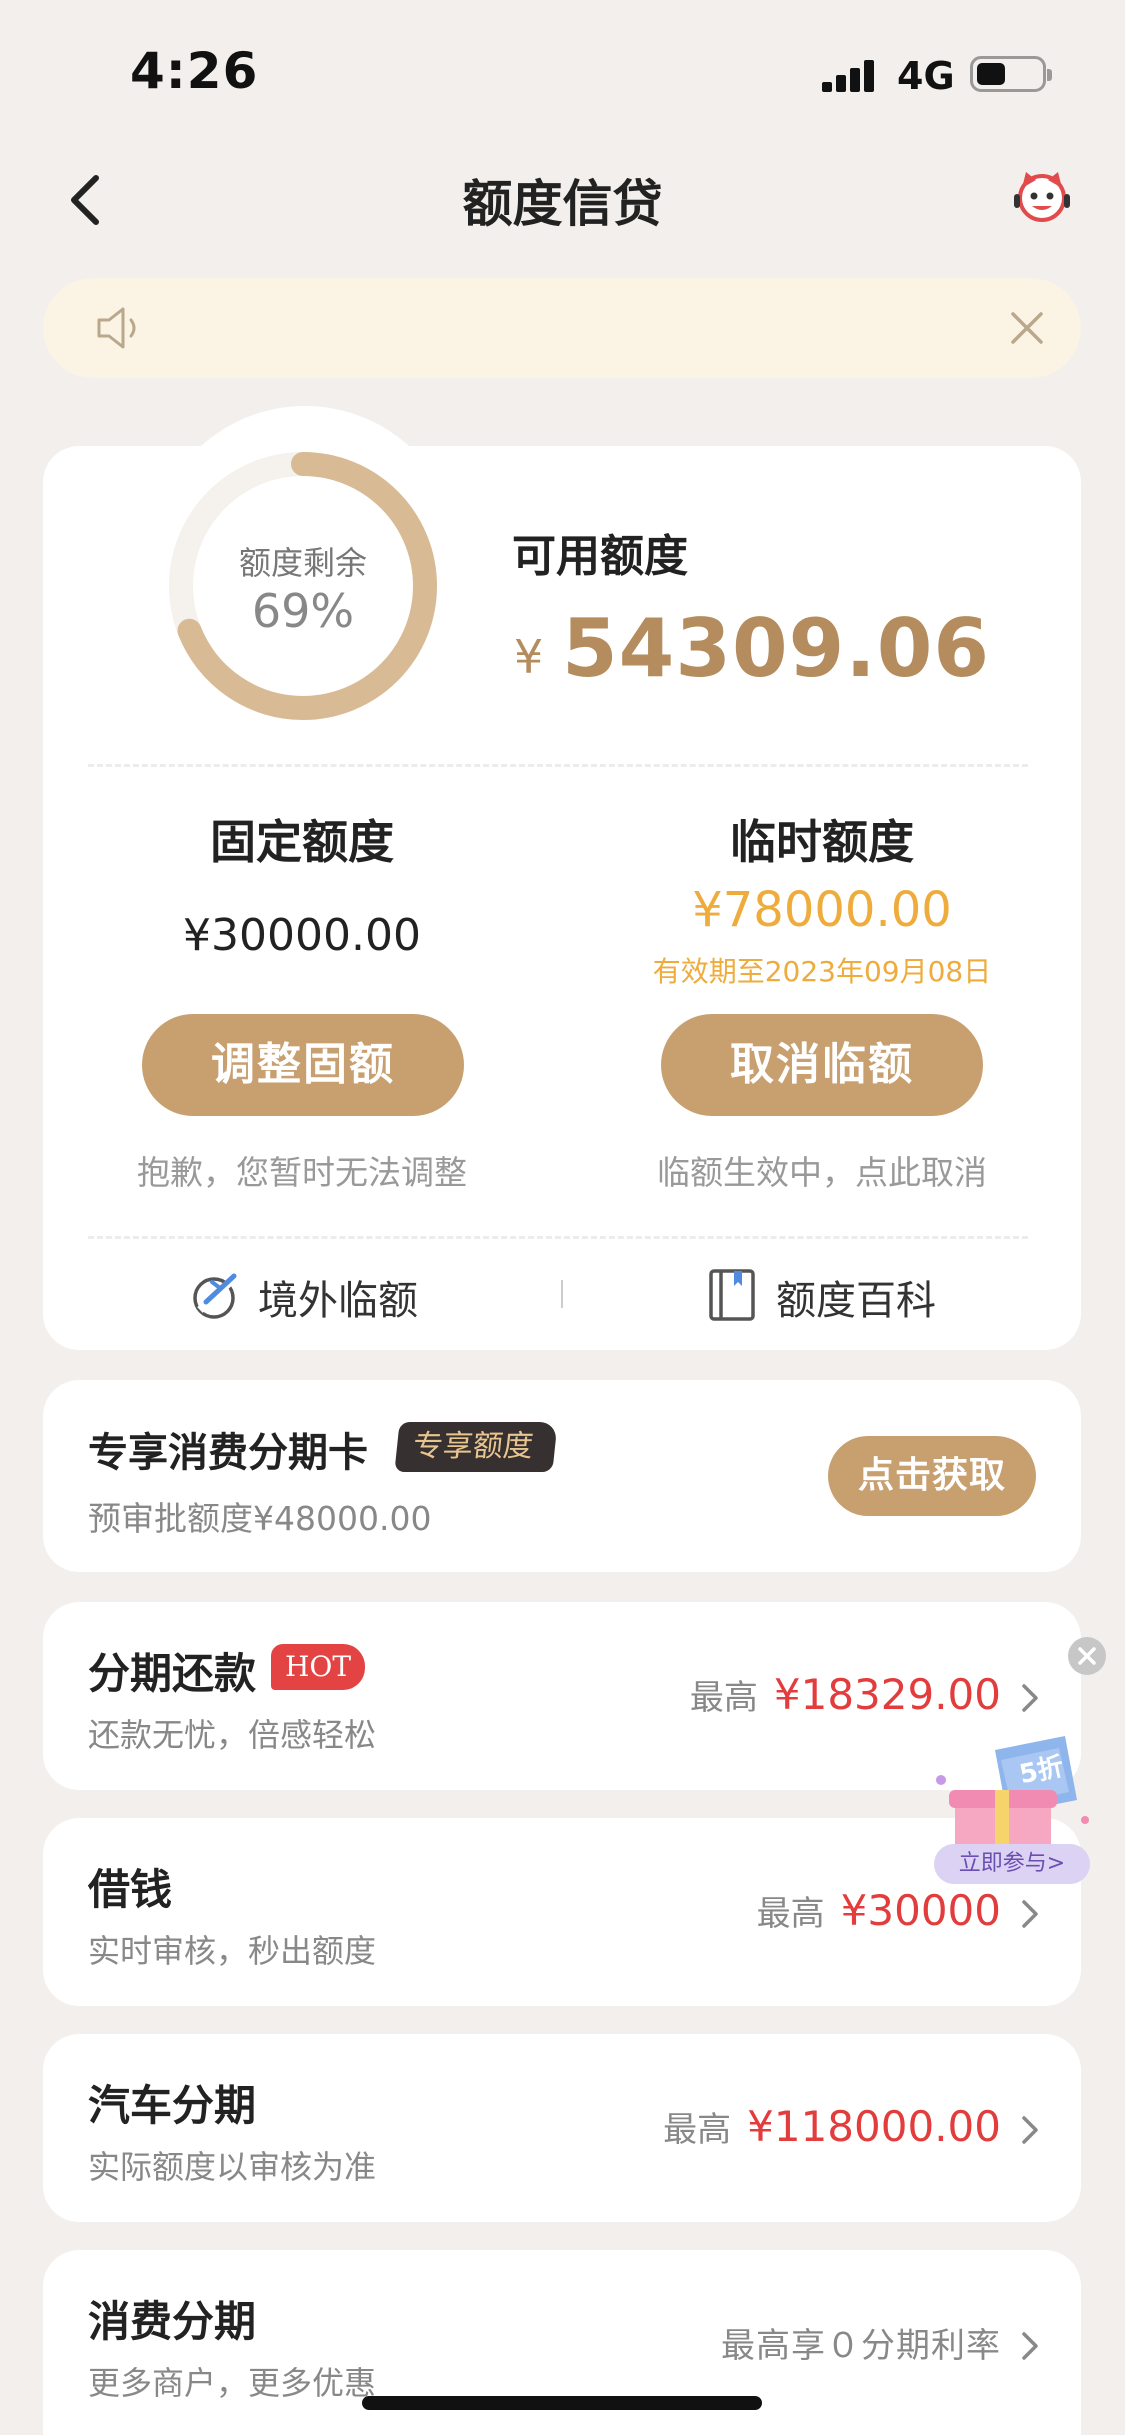 The height and width of the screenshot is (2435, 1125). What do you see at coordinates (1012, 1864) in the screenshot?
I see `join-now-button: 立即参与>` at bounding box center [1012, 1864].